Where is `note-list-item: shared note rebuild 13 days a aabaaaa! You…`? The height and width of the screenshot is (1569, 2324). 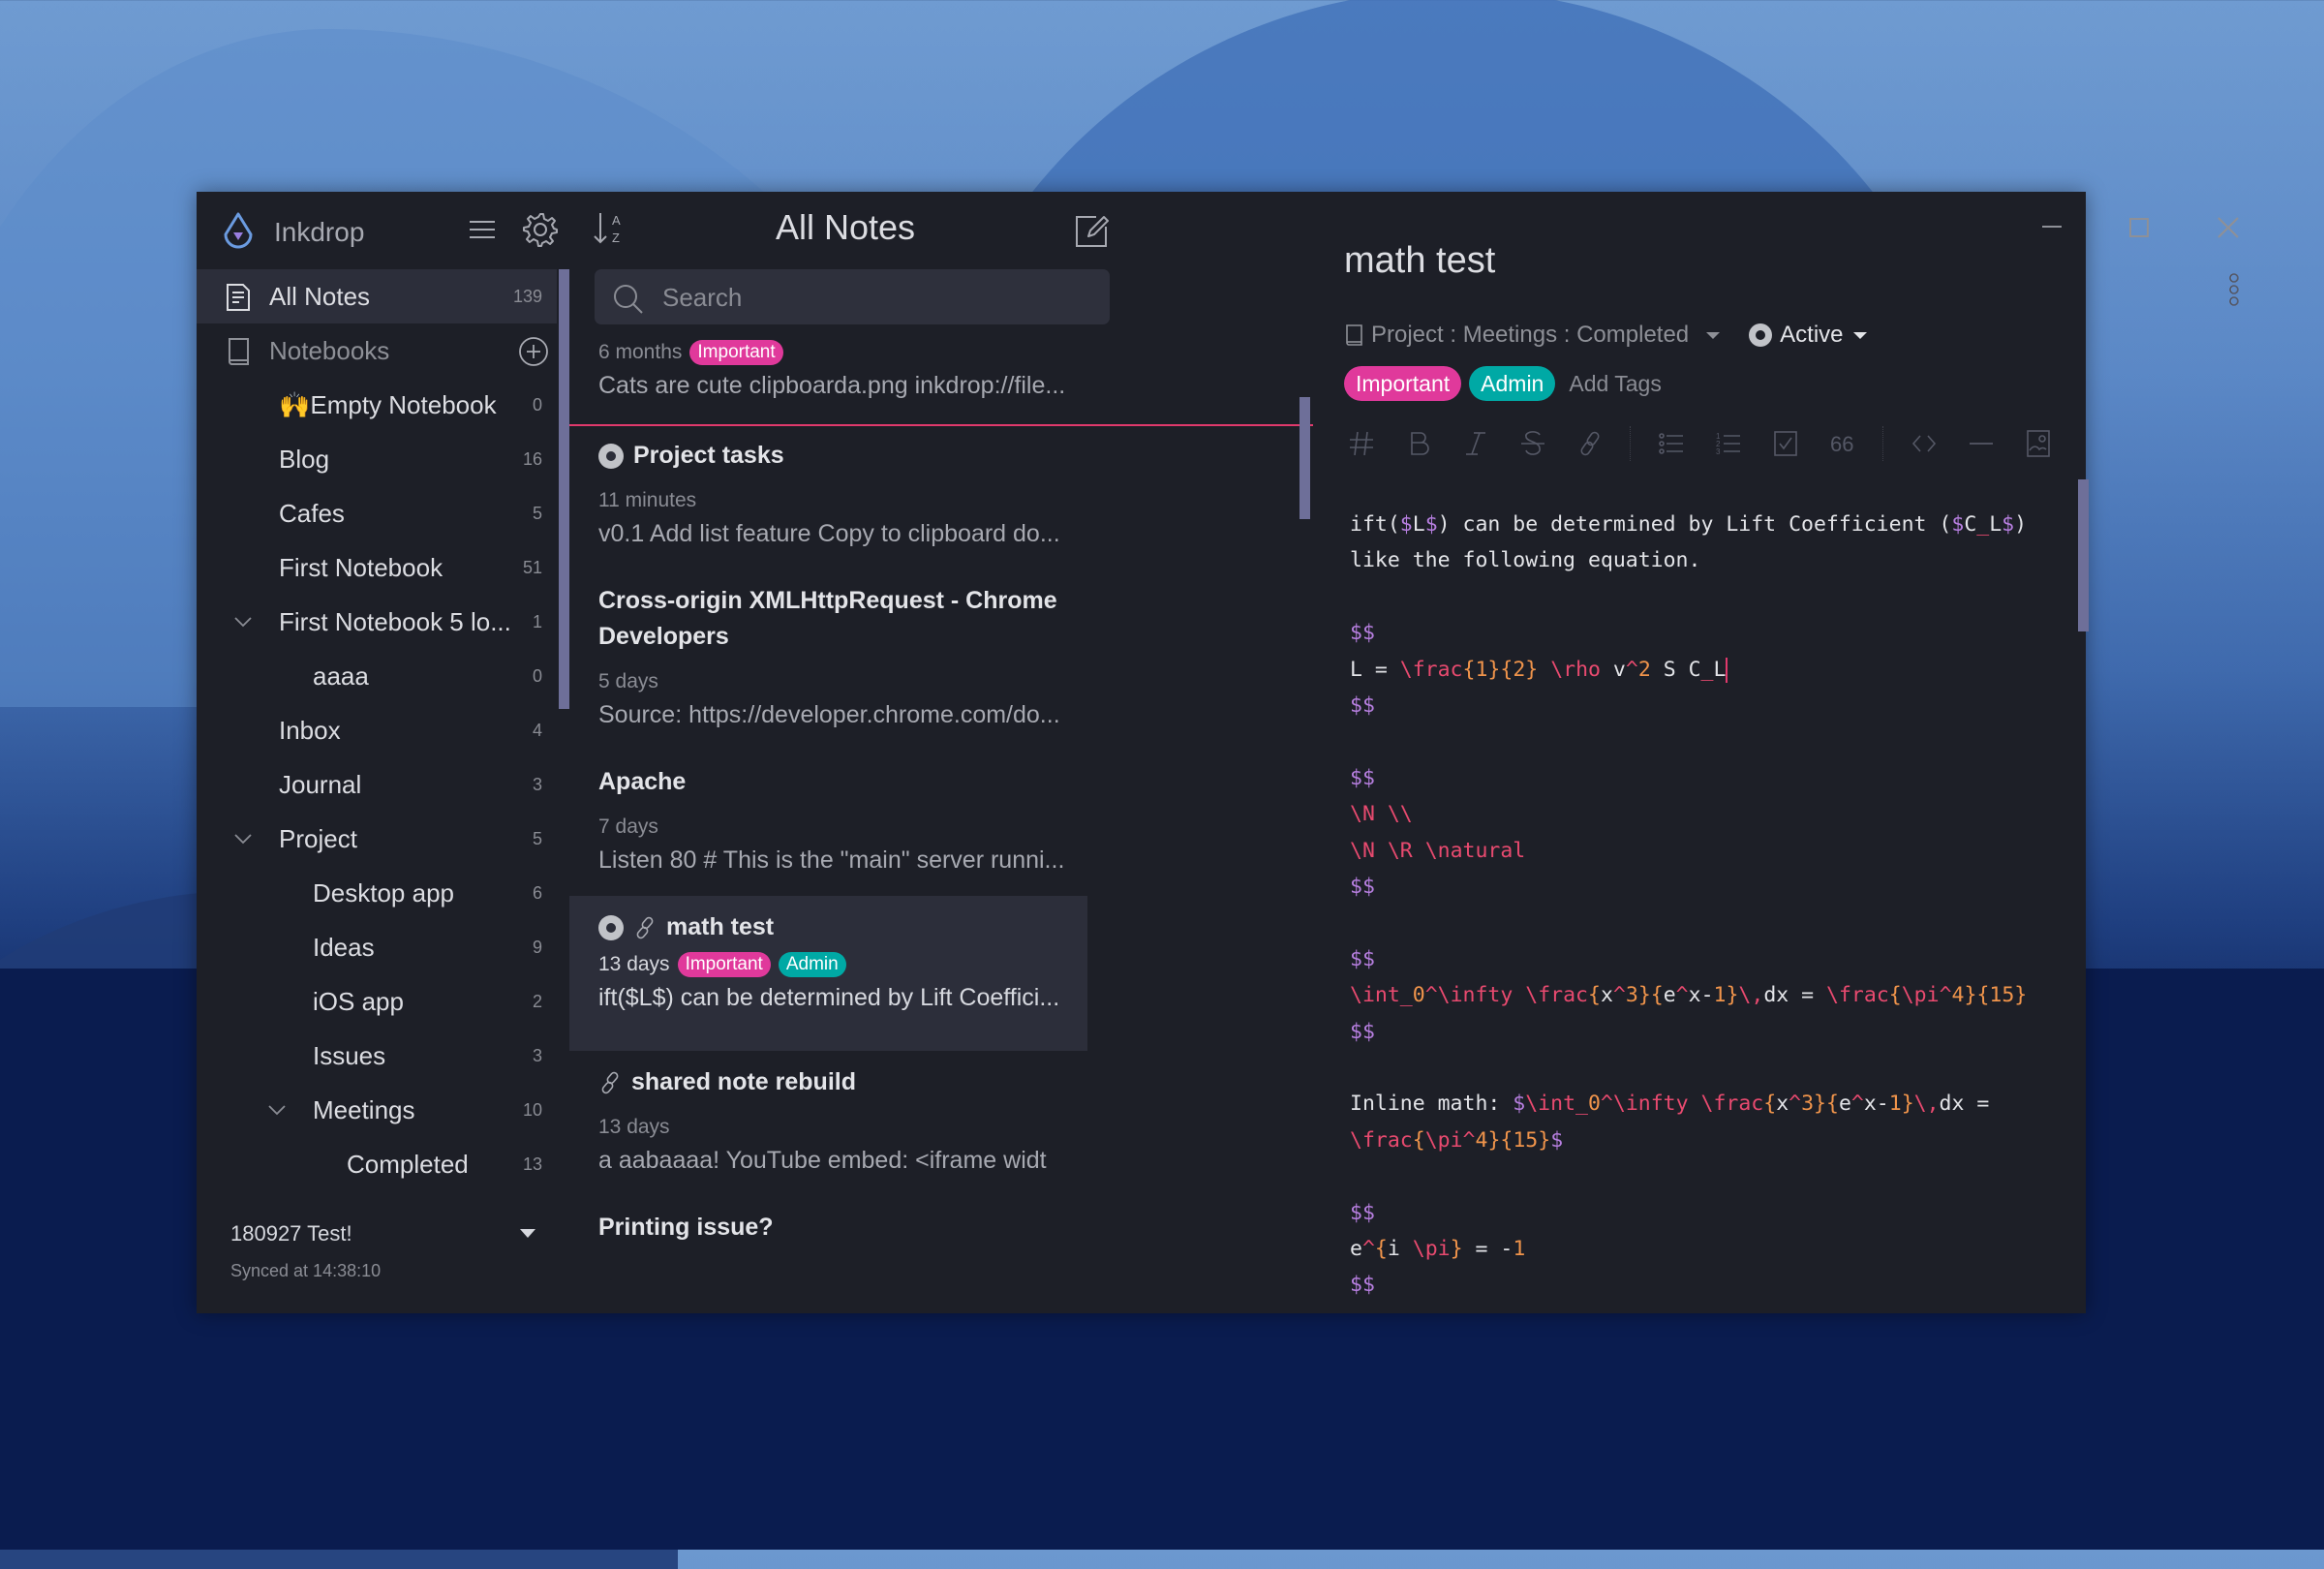
note-list-item: shared note rebuild 13 days a aabaaaa! You… is located at coordinates (859, 1123).